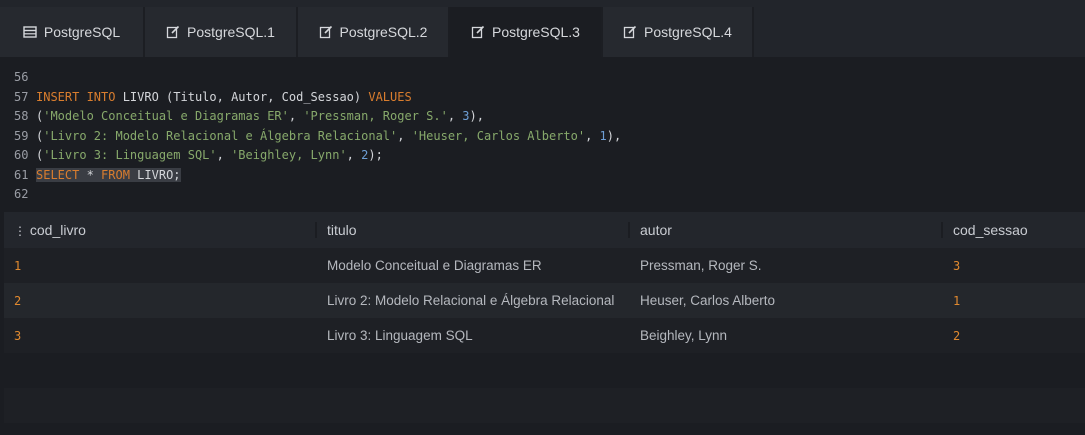 Image resolution: width=1085 pixels, height=435 pixels. What do you see at coordinates (58, 174) in the screenshot?
I see `code-token-kw: SELECT` at bounding box center [58, 174].